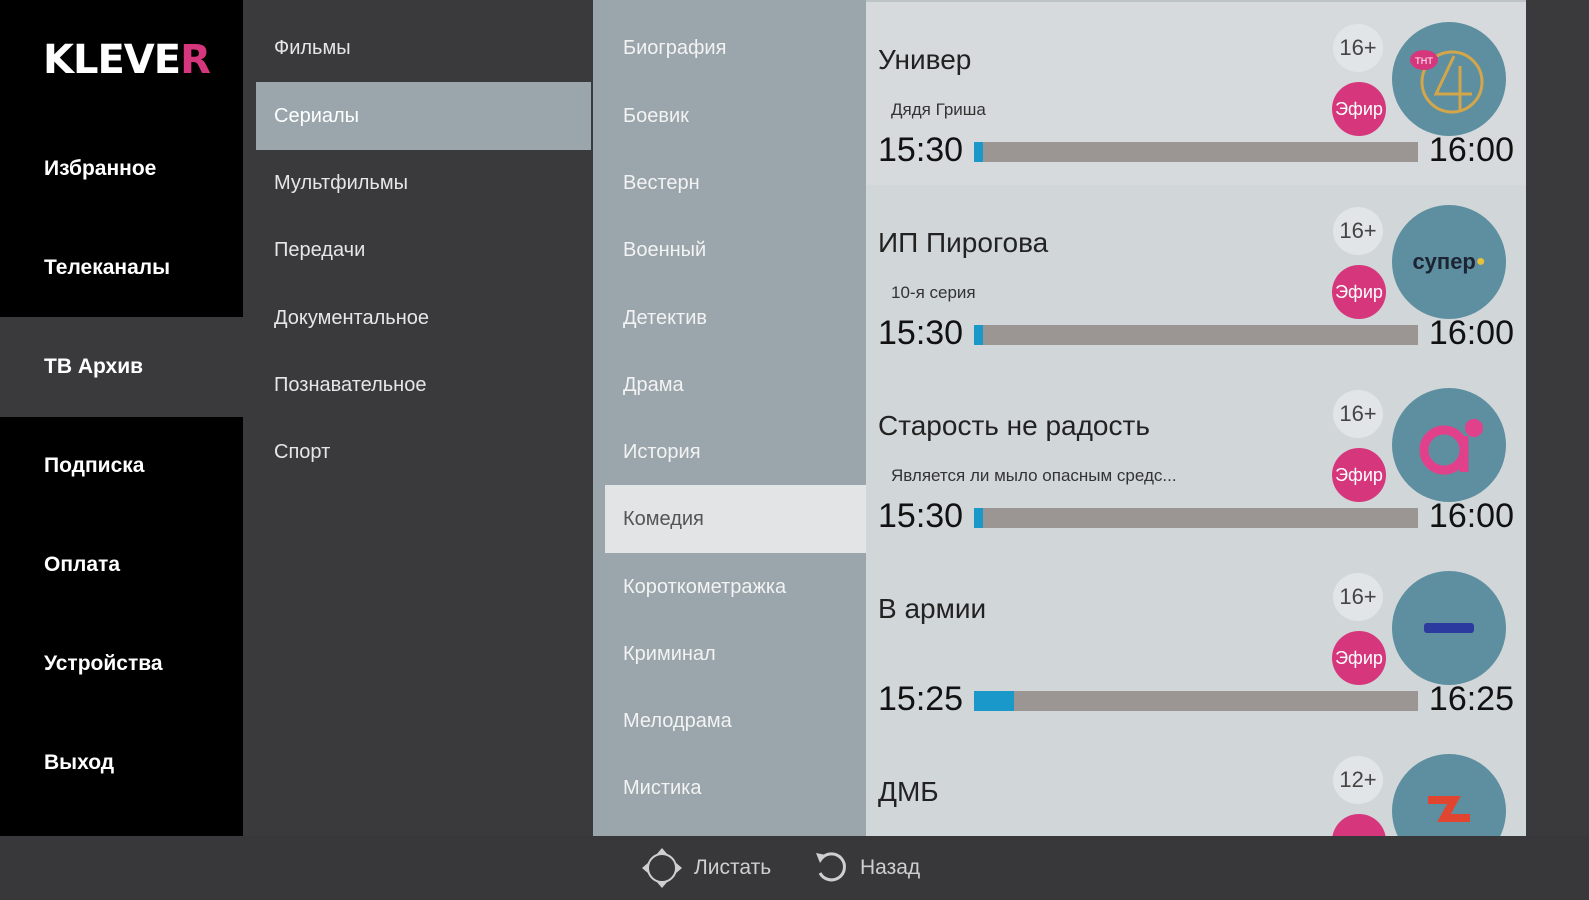  Describe the element at coordinates (662, 787) in the screenshot. I see `genre-label: Мистика` at that location.